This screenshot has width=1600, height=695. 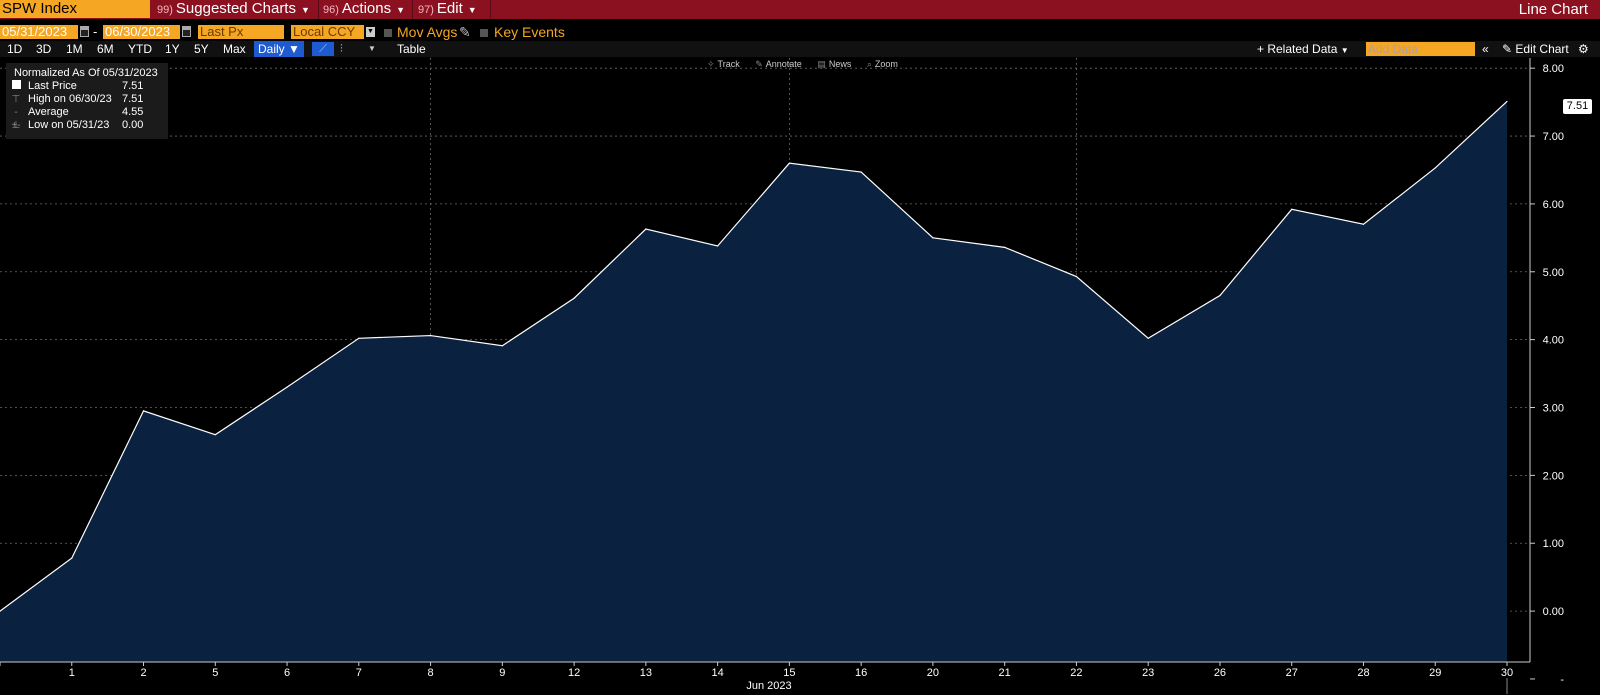 What do you see at coordinates (768, 686) in the screenshot?
I see `x-axis-label: Jun 2023` at bounding box center [768, 686].